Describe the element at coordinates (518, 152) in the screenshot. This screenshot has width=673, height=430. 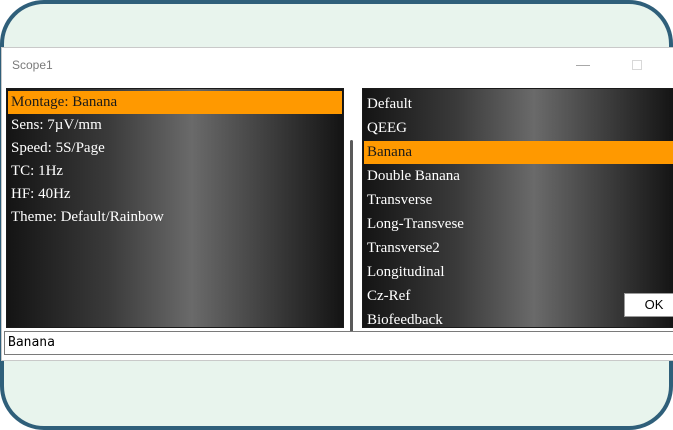
I see `option-item-selected: Banana` at that location.